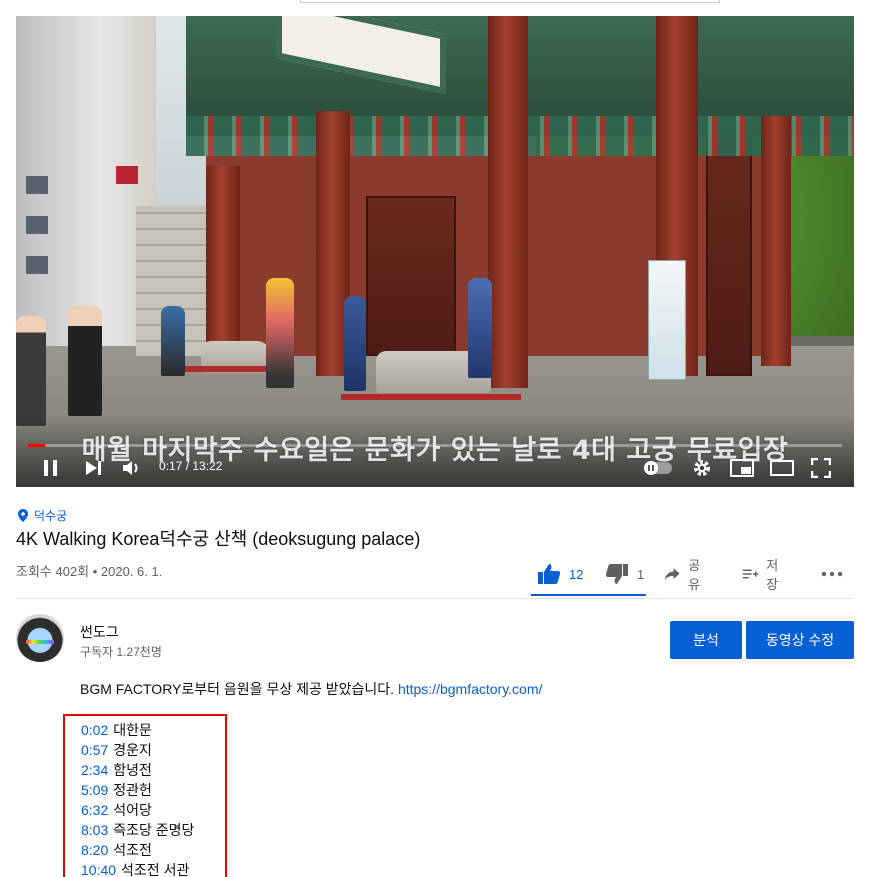  I want to click on chapter-timestamp: 10:40, so click(98, 869).